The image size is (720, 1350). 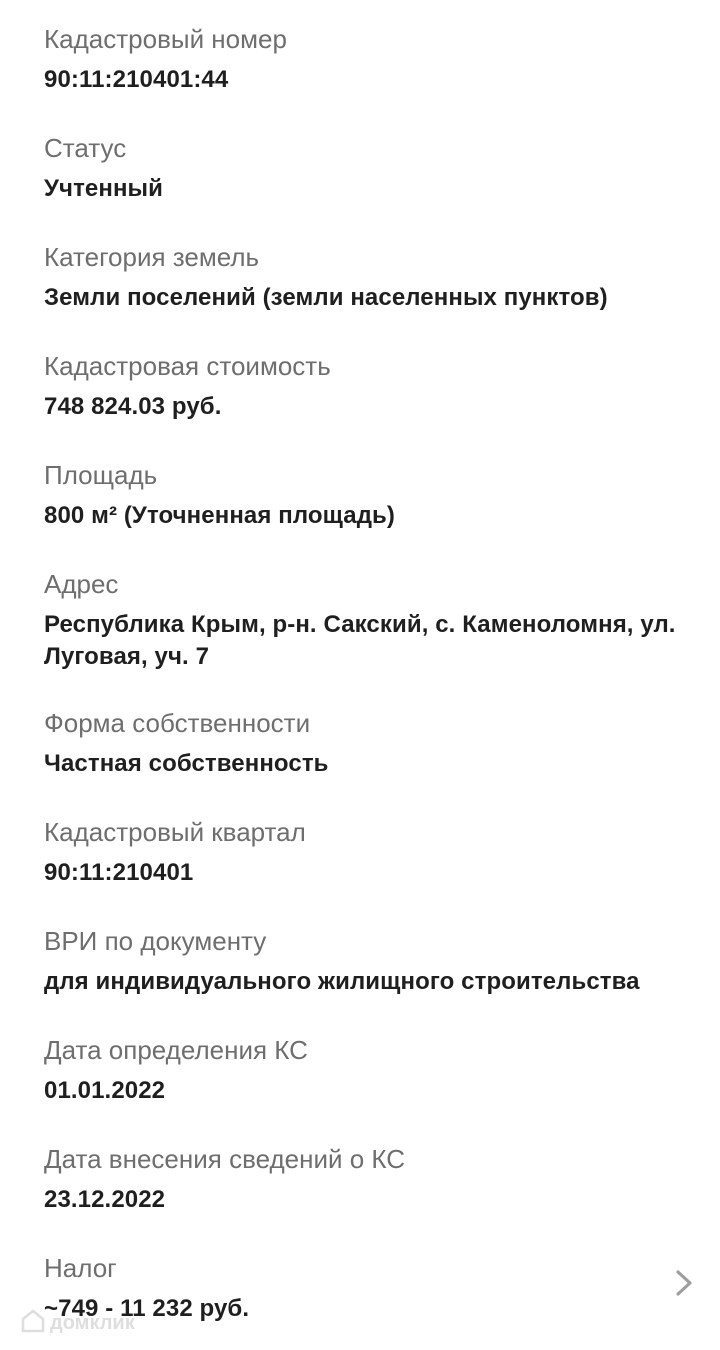 What do you see at coordinates (225, 1159) in the screenshot?
I see `entry-date-label: Дата внесения сведений о КС` at bounding box center [225, 1159].